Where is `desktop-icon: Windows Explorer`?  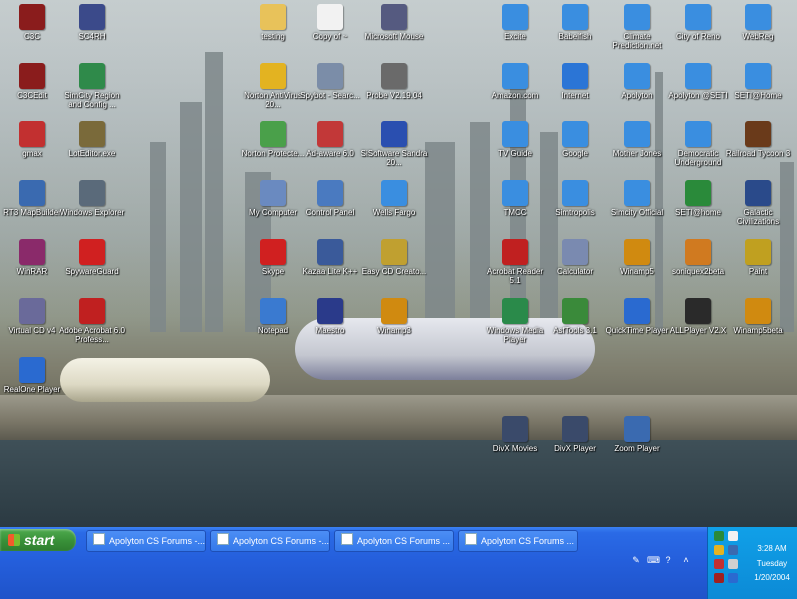 desktop-icon: Windows Explorer is located at coordinates (92, 198).